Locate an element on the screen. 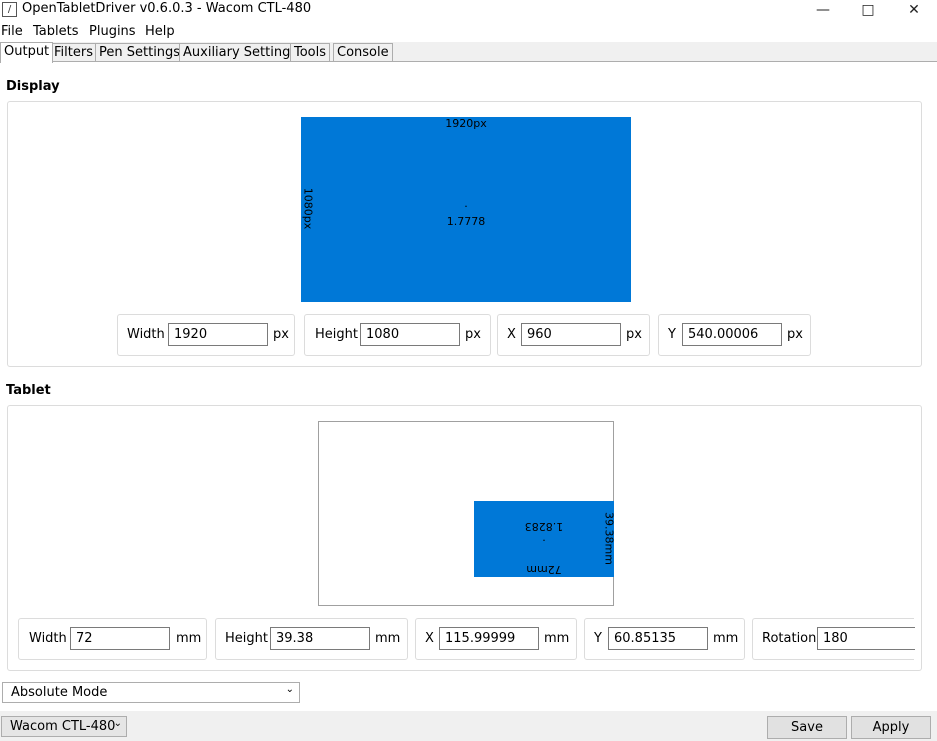  display-section-title: Display is located at coordinates (33, 86).